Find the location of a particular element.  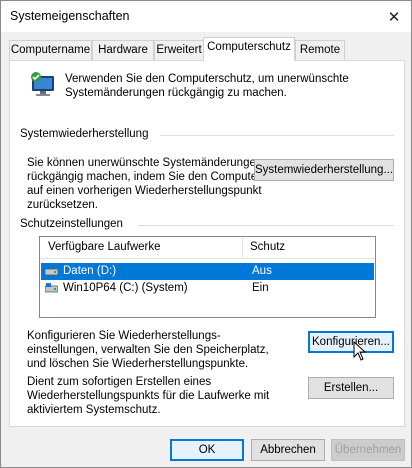

window-title: Systemeigenschaften is located at coordinates (70, 16).